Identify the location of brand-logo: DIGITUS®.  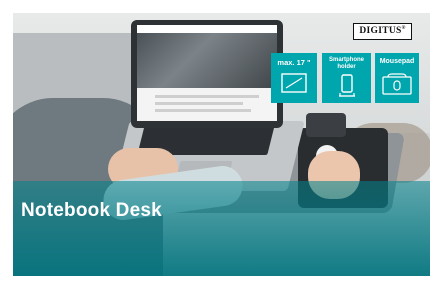
(382, 31).